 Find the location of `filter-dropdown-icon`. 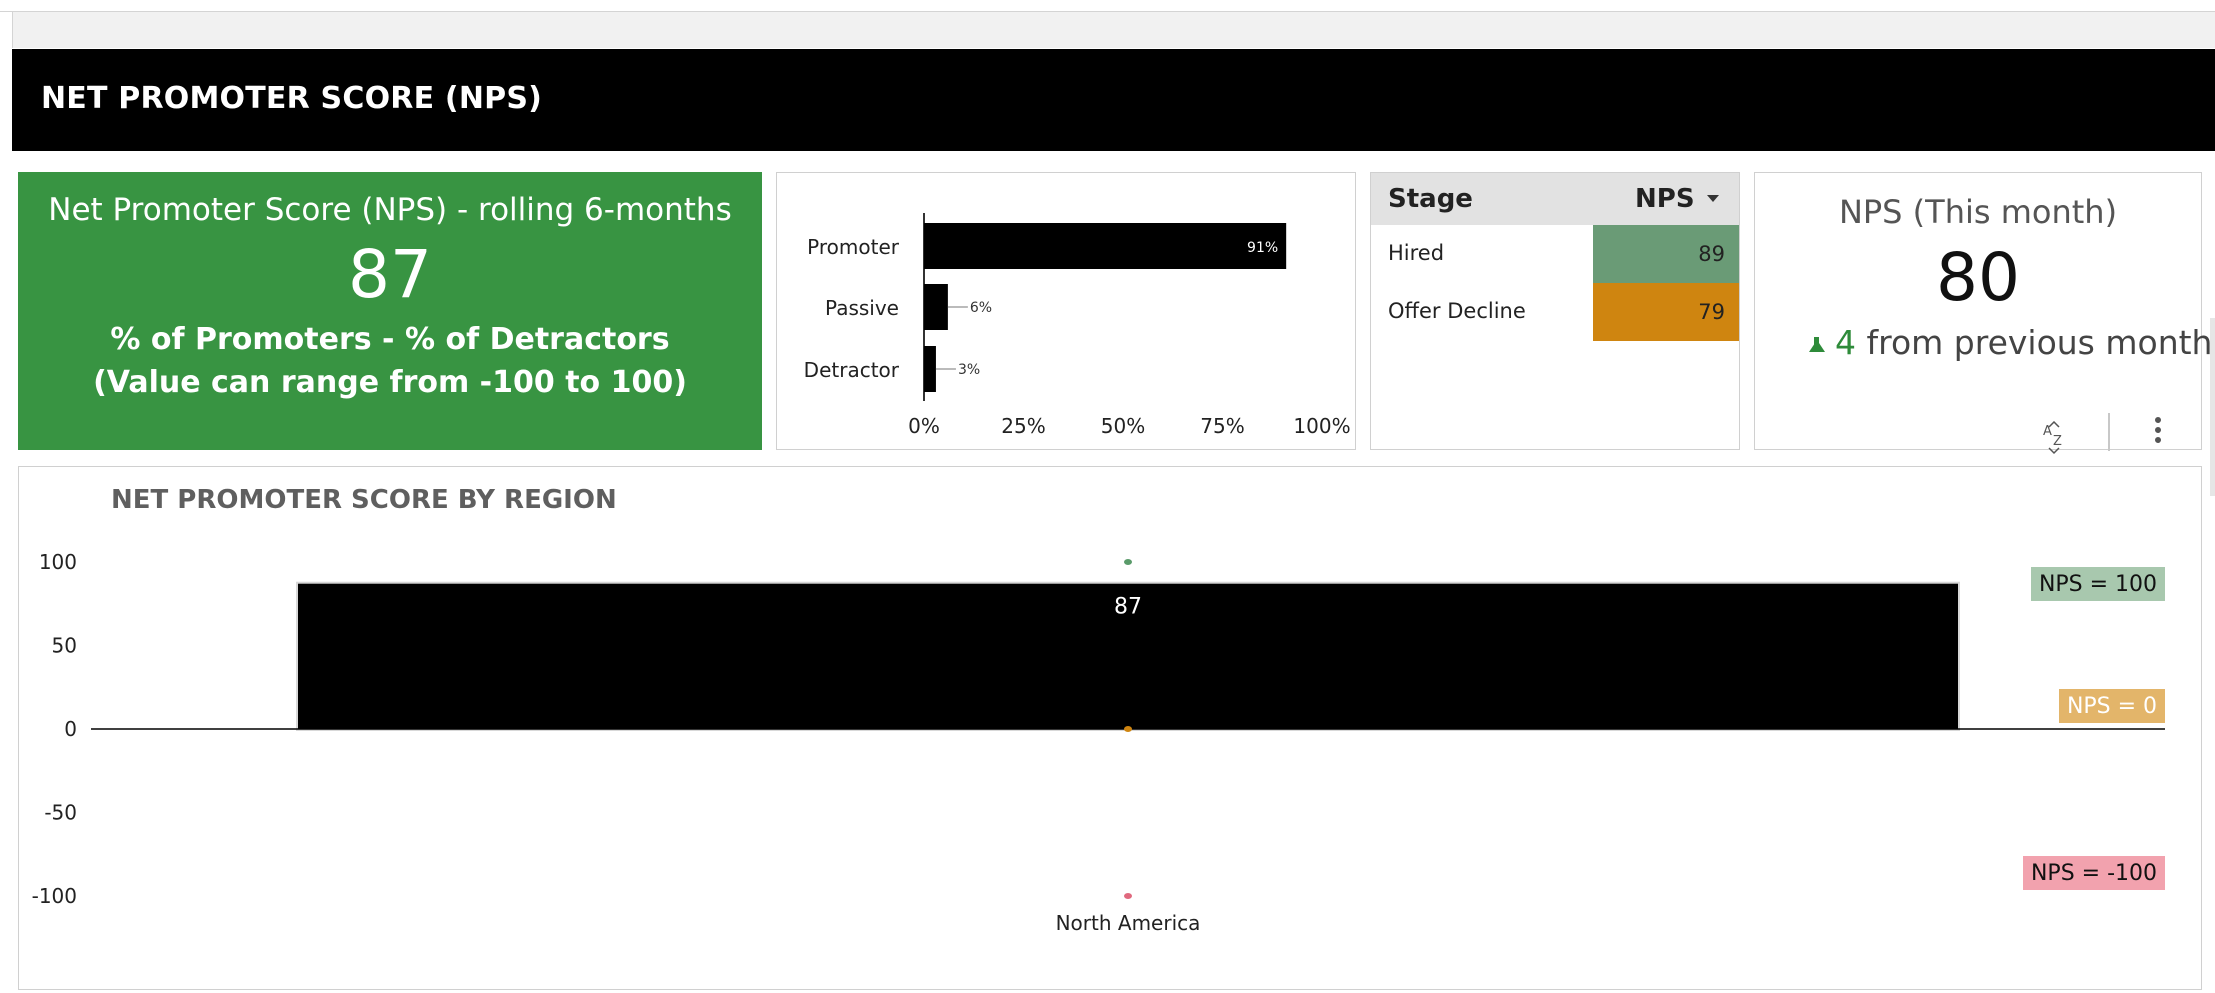

filter-dropdown-icon is located at coordinates (1713, 198).